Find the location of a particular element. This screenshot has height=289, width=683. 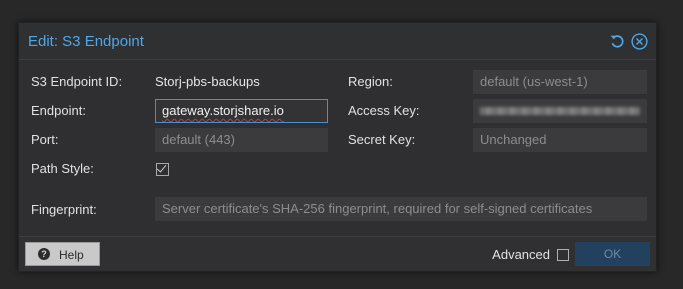

port-input: default (443) is located at coordinates (241, 140).